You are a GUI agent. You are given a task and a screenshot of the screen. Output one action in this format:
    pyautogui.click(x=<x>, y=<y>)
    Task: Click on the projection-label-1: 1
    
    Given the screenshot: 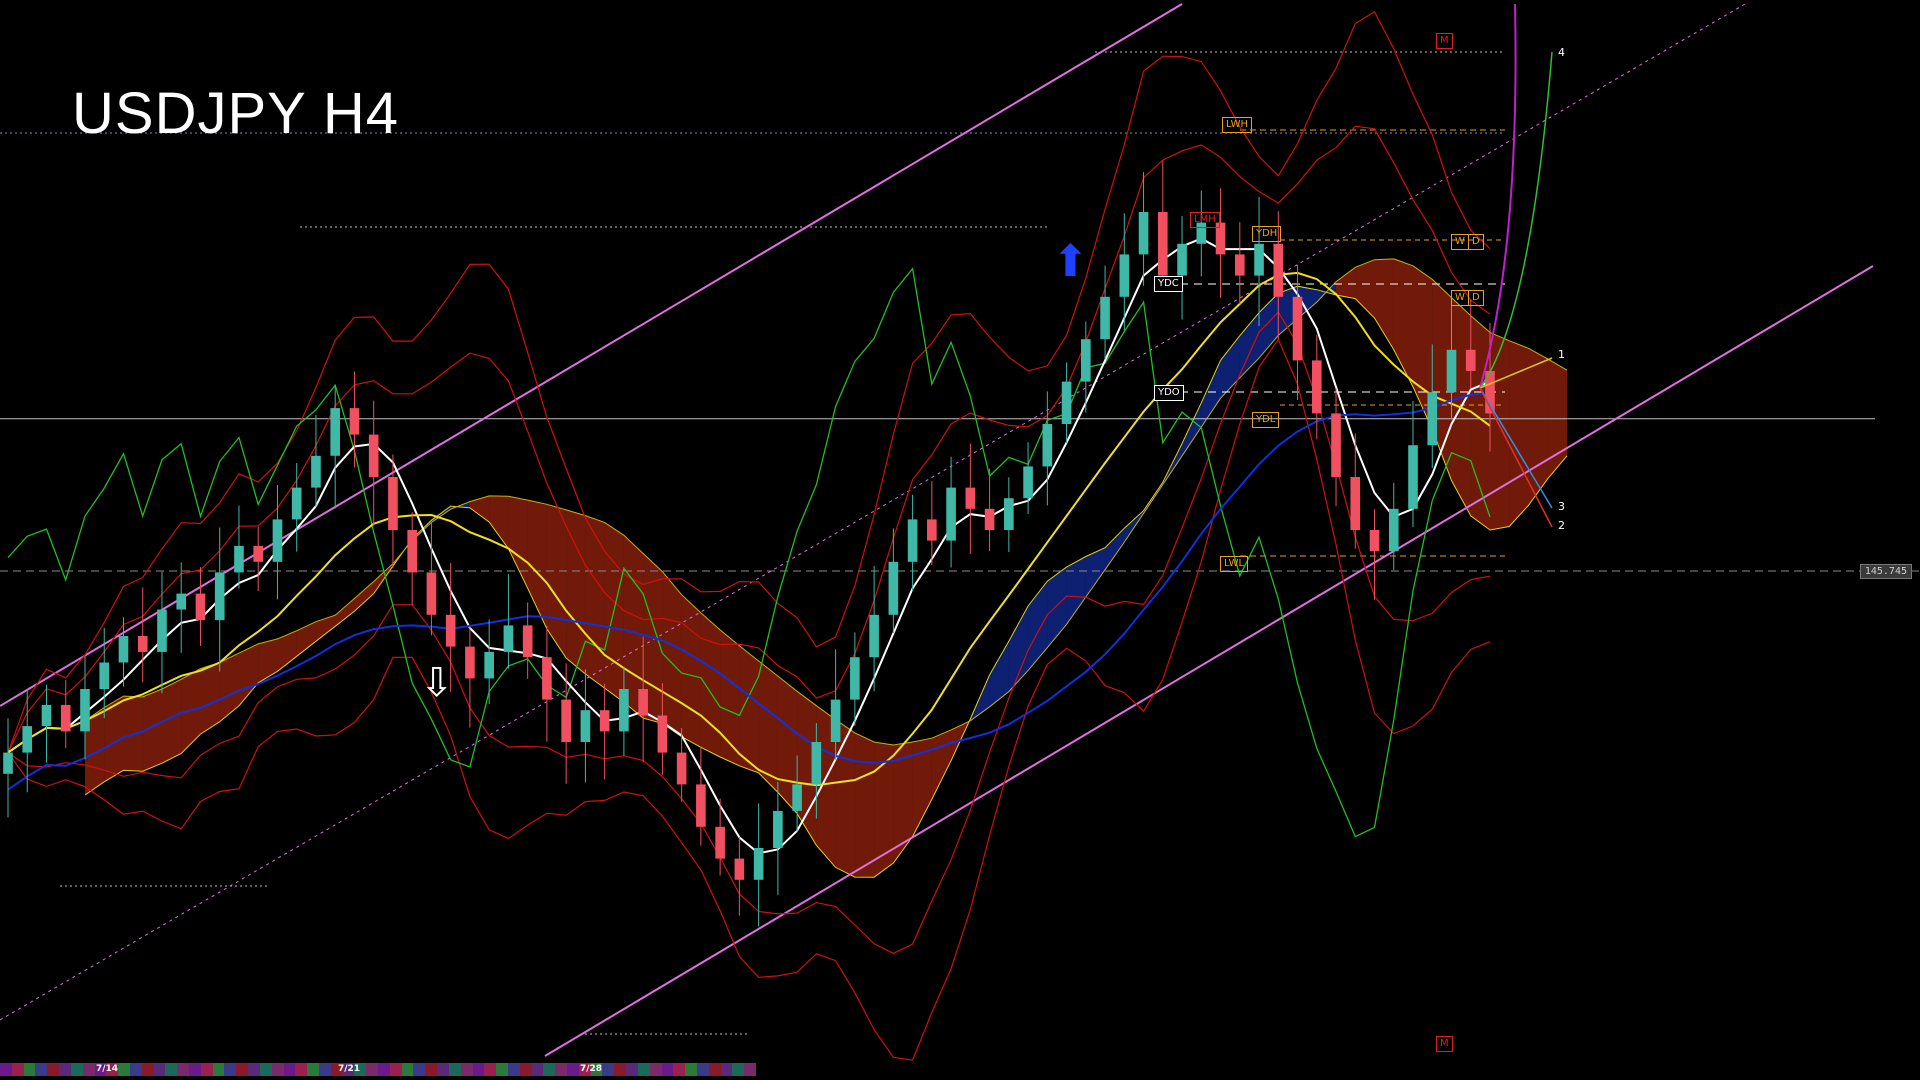 What is the action you would take?
    pyautogui.click(x=1561, y=354)
    